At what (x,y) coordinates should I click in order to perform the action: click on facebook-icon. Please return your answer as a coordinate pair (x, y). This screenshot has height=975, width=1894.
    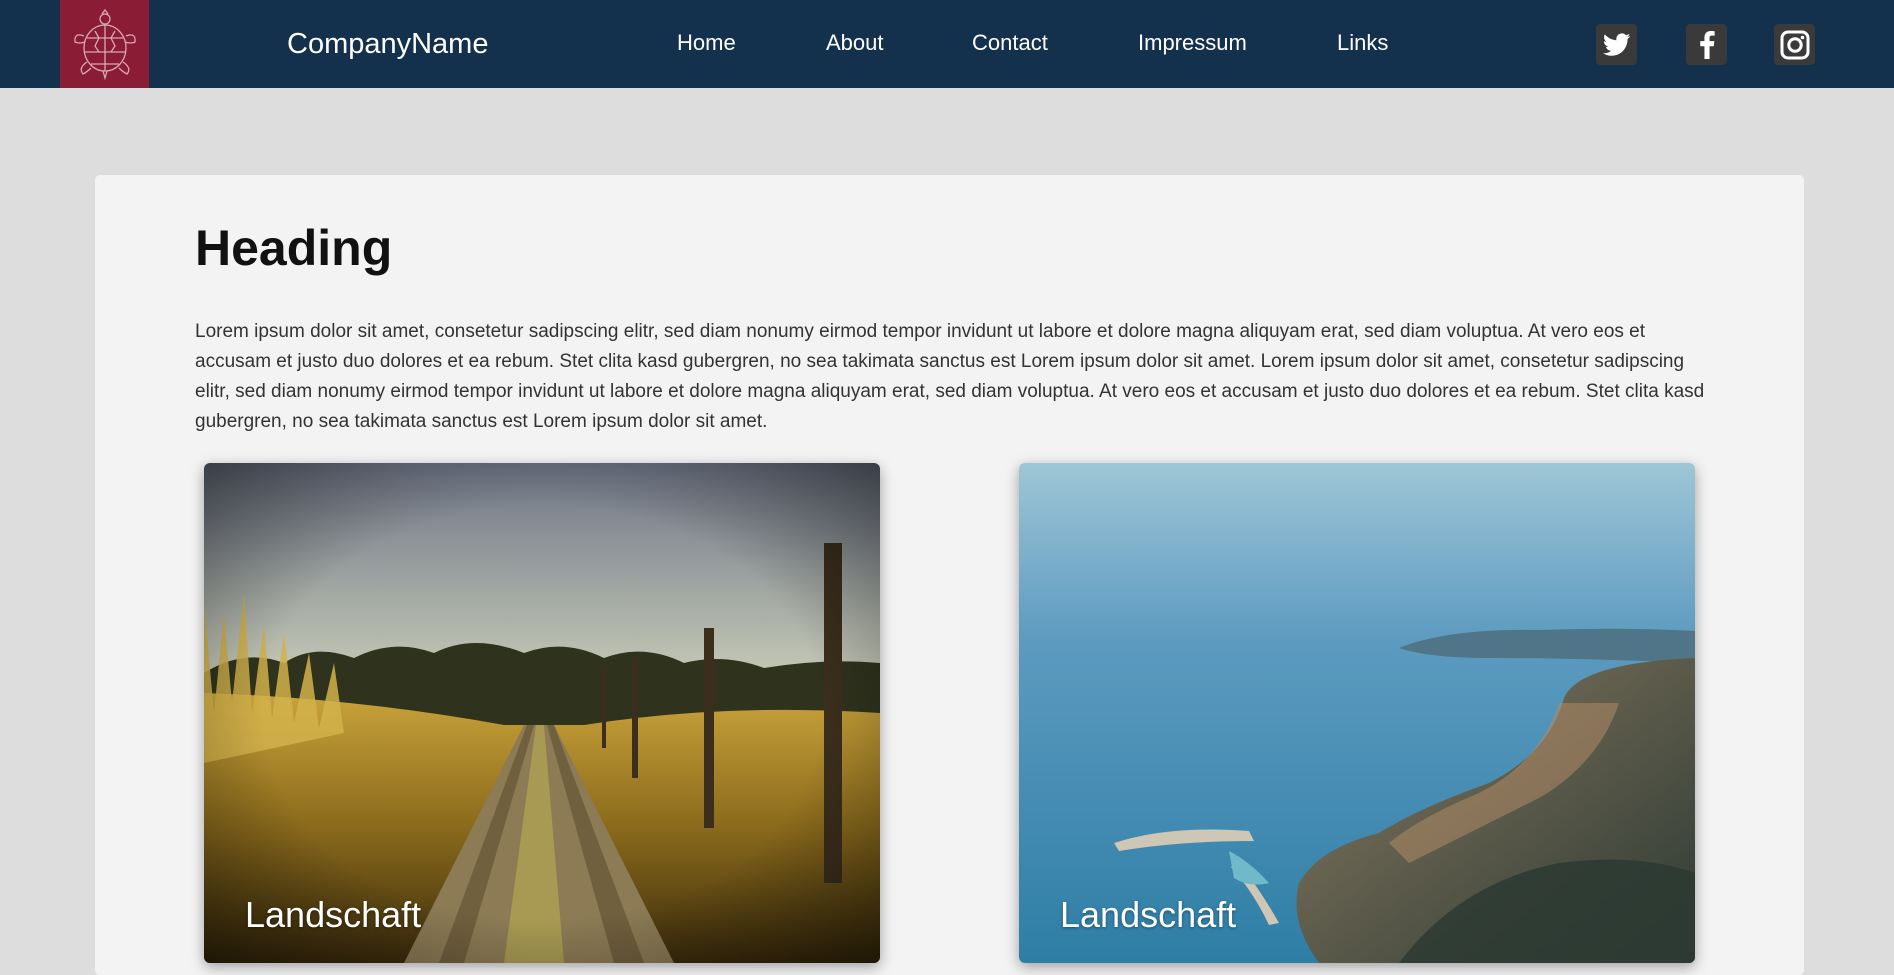
    Looking at the image, I should click on (1707, 44).